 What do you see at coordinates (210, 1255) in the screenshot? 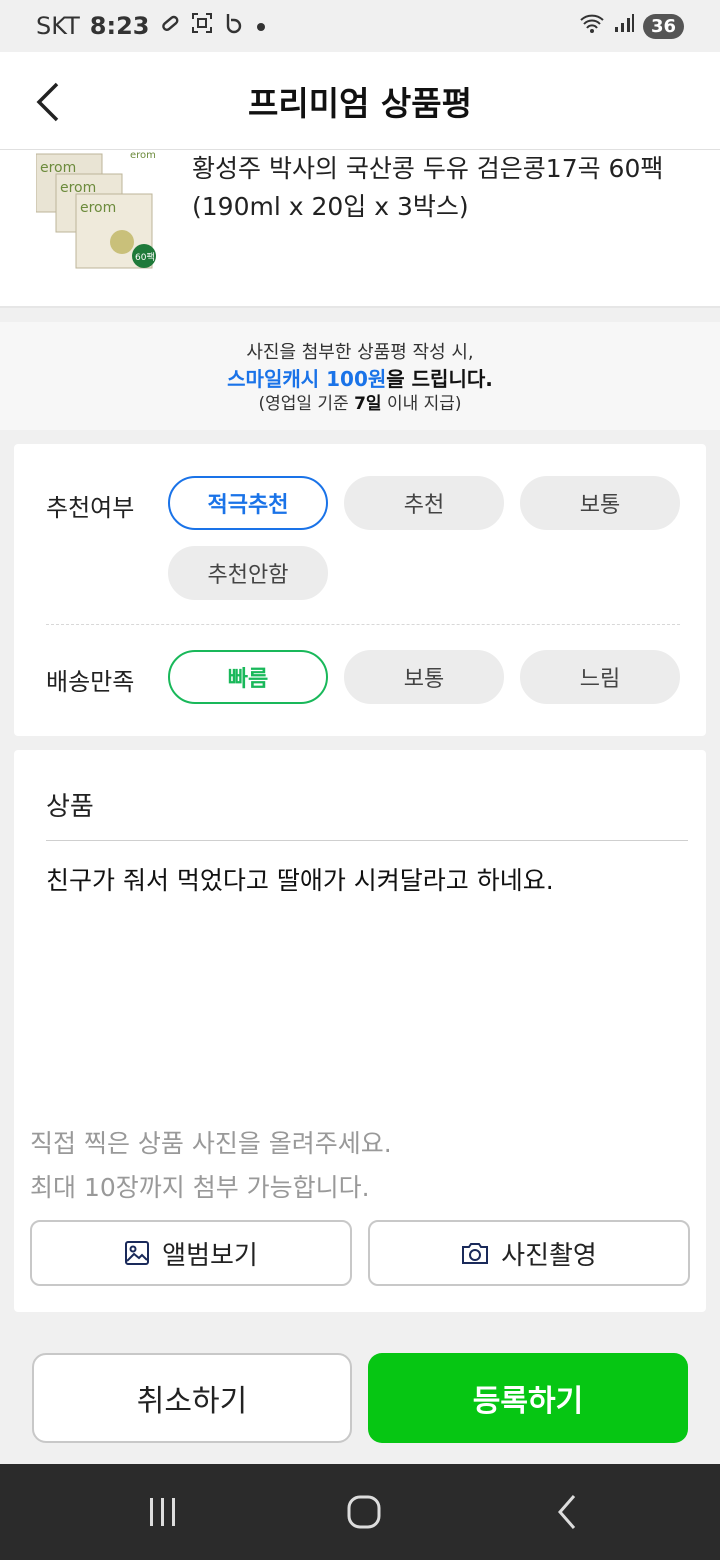
I see `album-button-label: 앨범보기` at bounding box center [210, 1255].